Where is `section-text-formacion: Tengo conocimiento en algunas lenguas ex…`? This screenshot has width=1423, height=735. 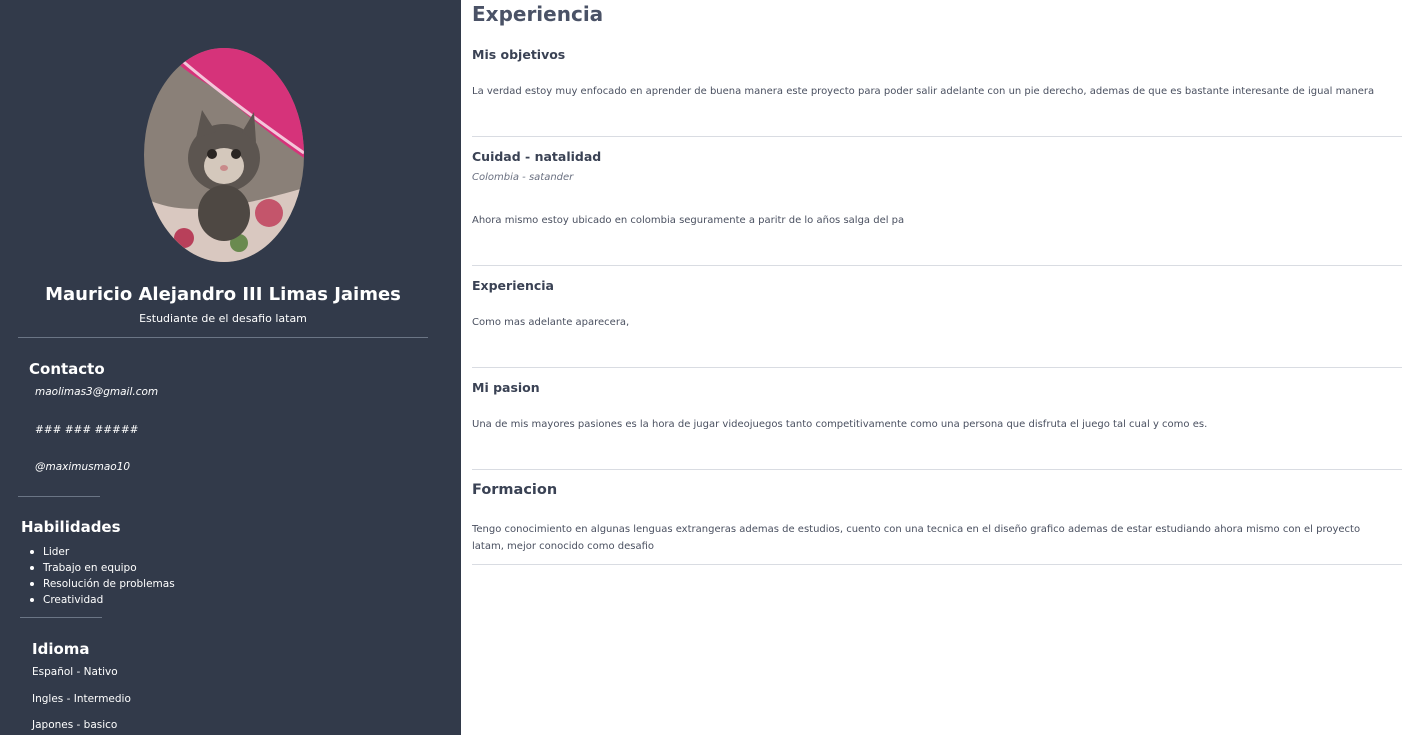
section-text-formacion: Tengo conocimiento en algunas lenguas ex… is located at coordinates (916, 538).